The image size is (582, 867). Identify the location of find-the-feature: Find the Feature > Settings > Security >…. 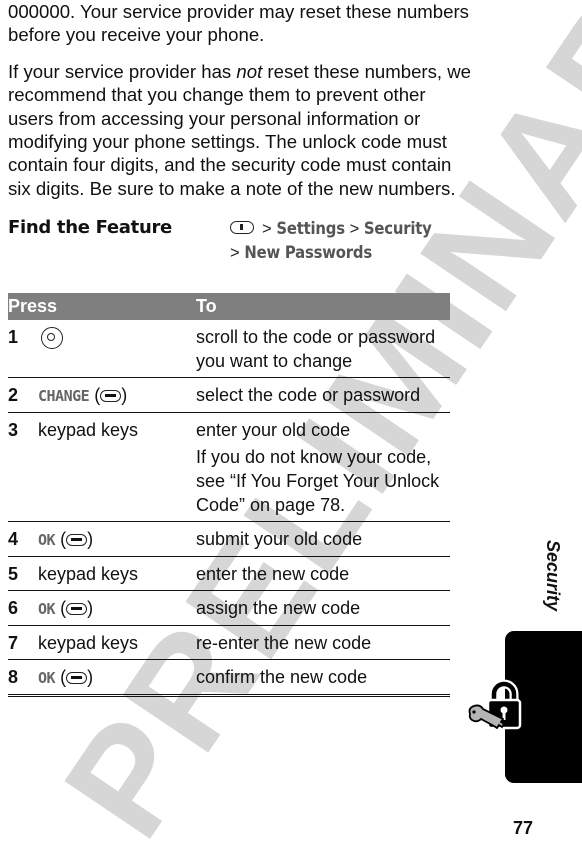
(240, 247).